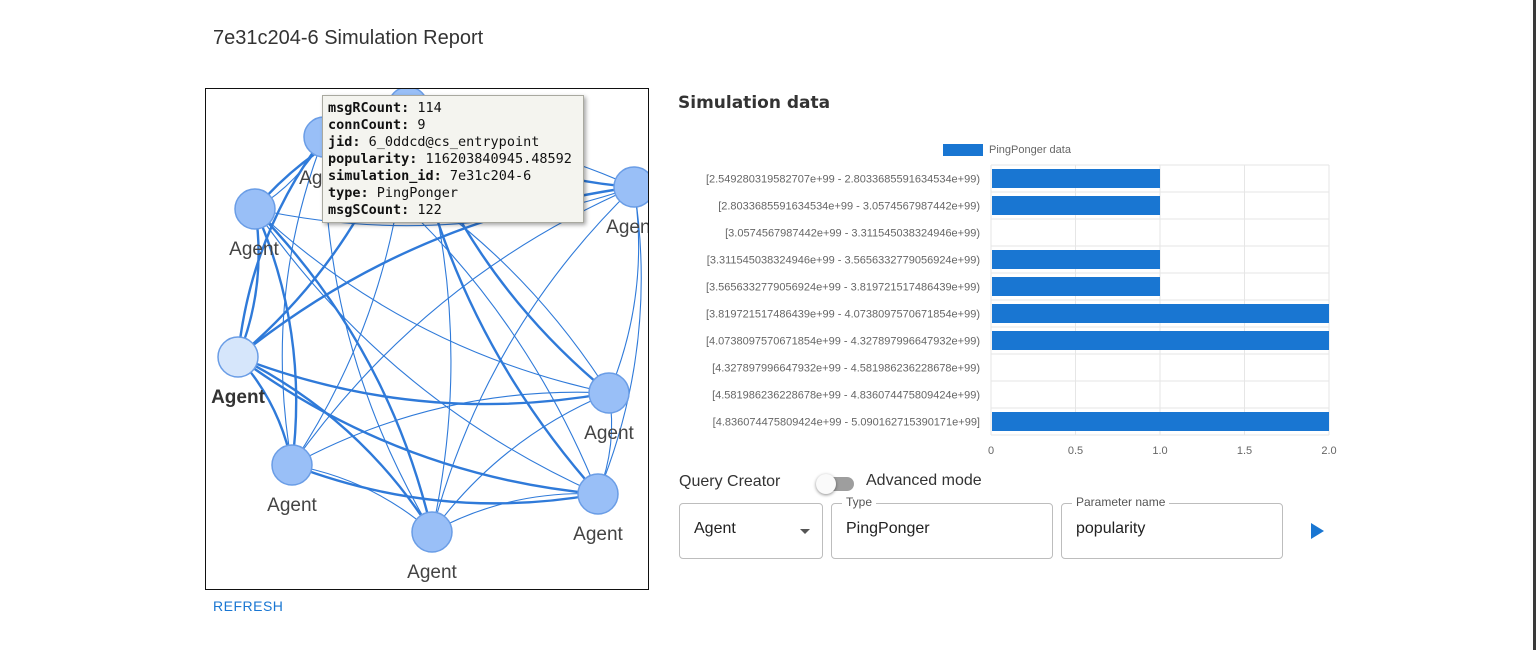  I want to click on tooltip-key: type:, so click(348, 193).